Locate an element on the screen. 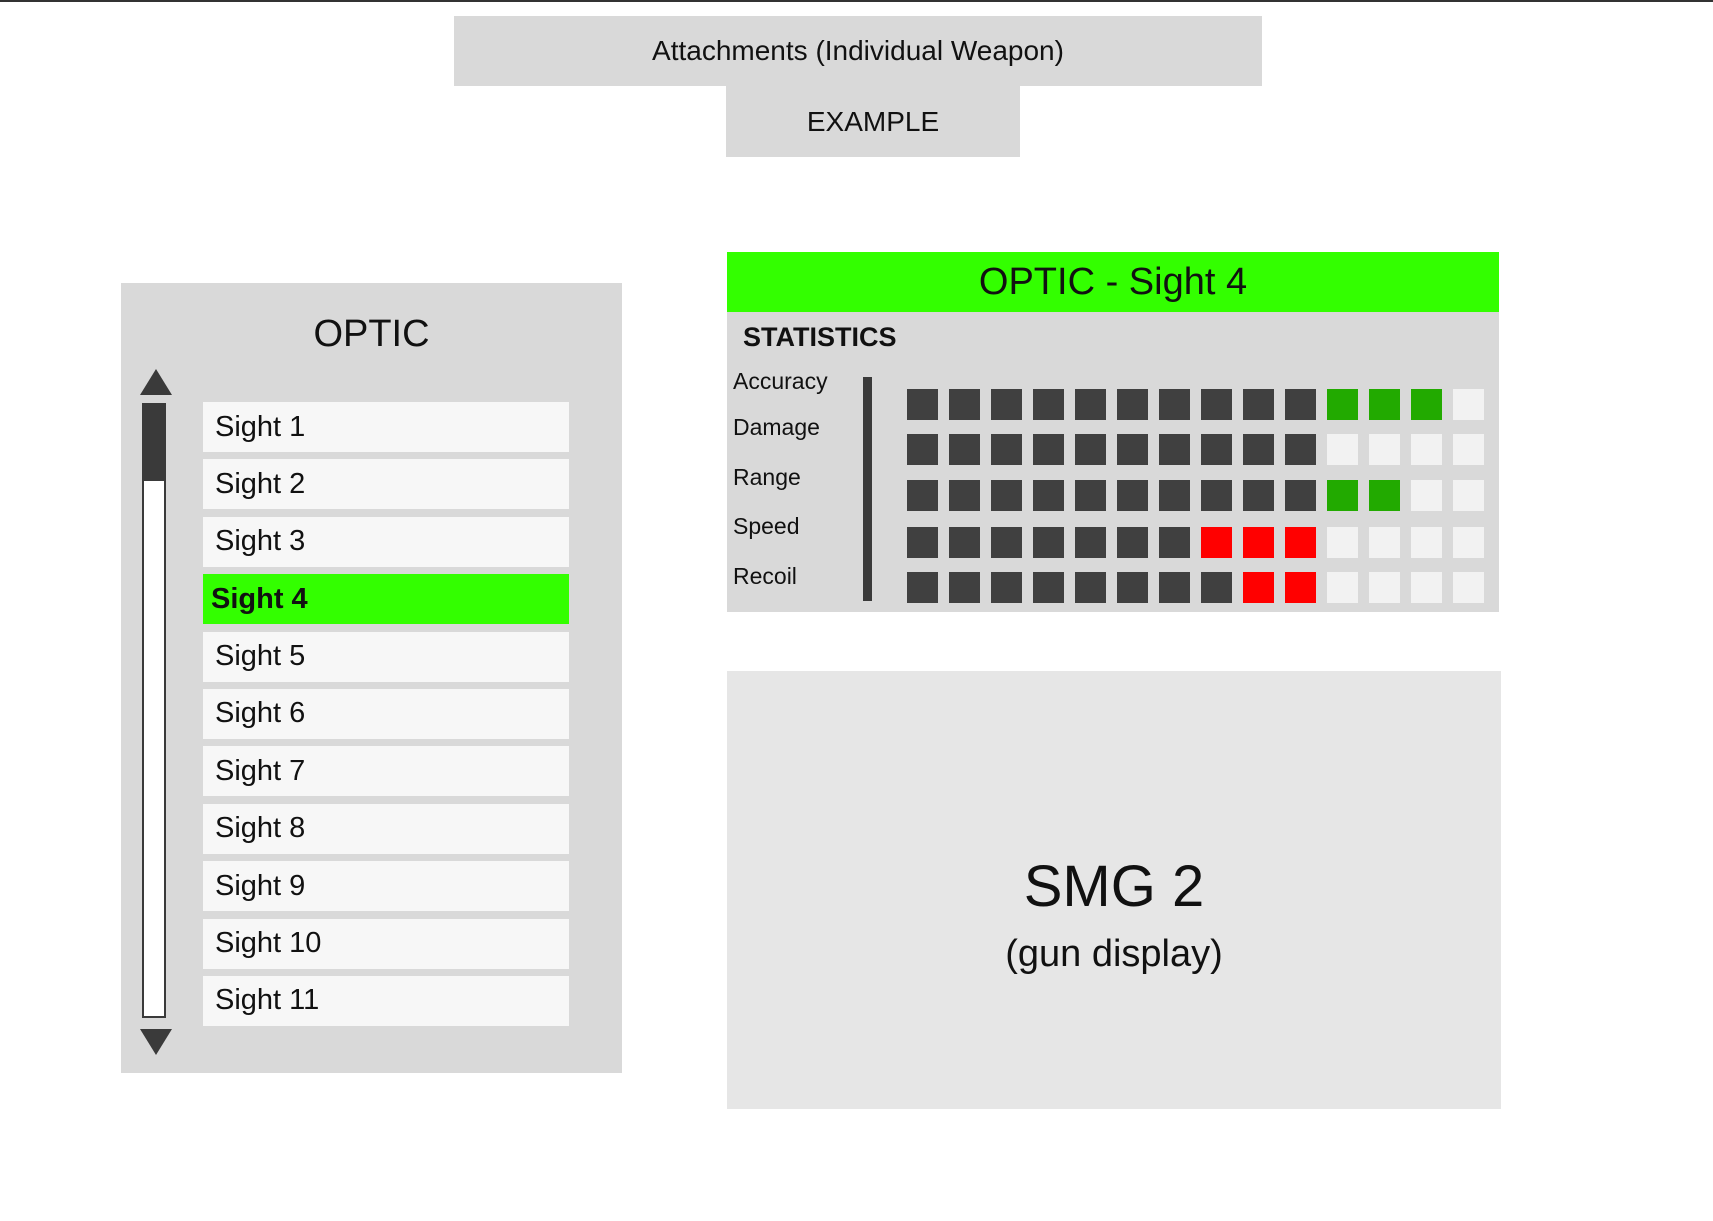  sight-list-item: Sight 10 is located at coordinates (386, 943).